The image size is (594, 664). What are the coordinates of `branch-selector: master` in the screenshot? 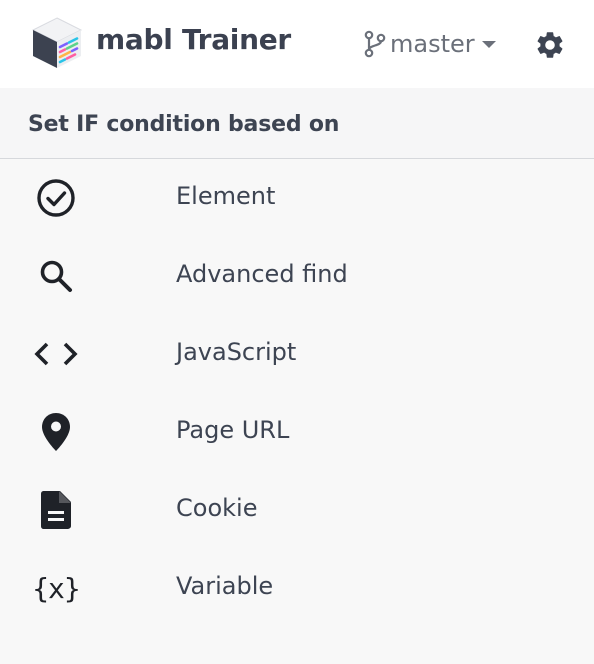 It's located at (429, 44).